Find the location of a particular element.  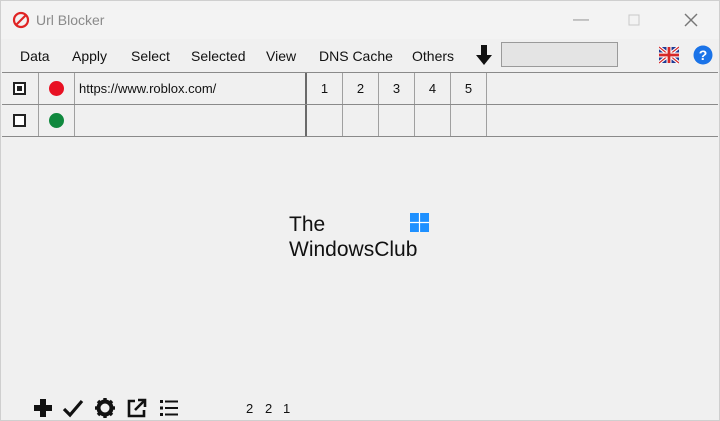

export-icon is located at coordinates (137, 408).